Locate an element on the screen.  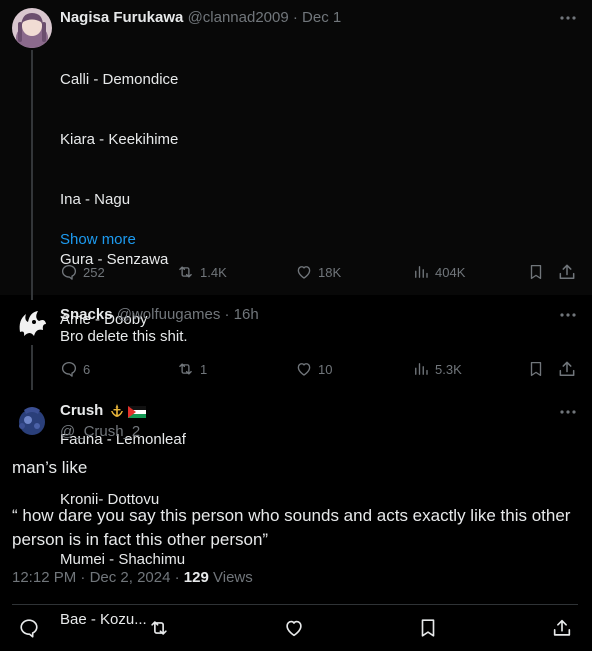
reply-button: 6 is located at coordinates (75, 369).